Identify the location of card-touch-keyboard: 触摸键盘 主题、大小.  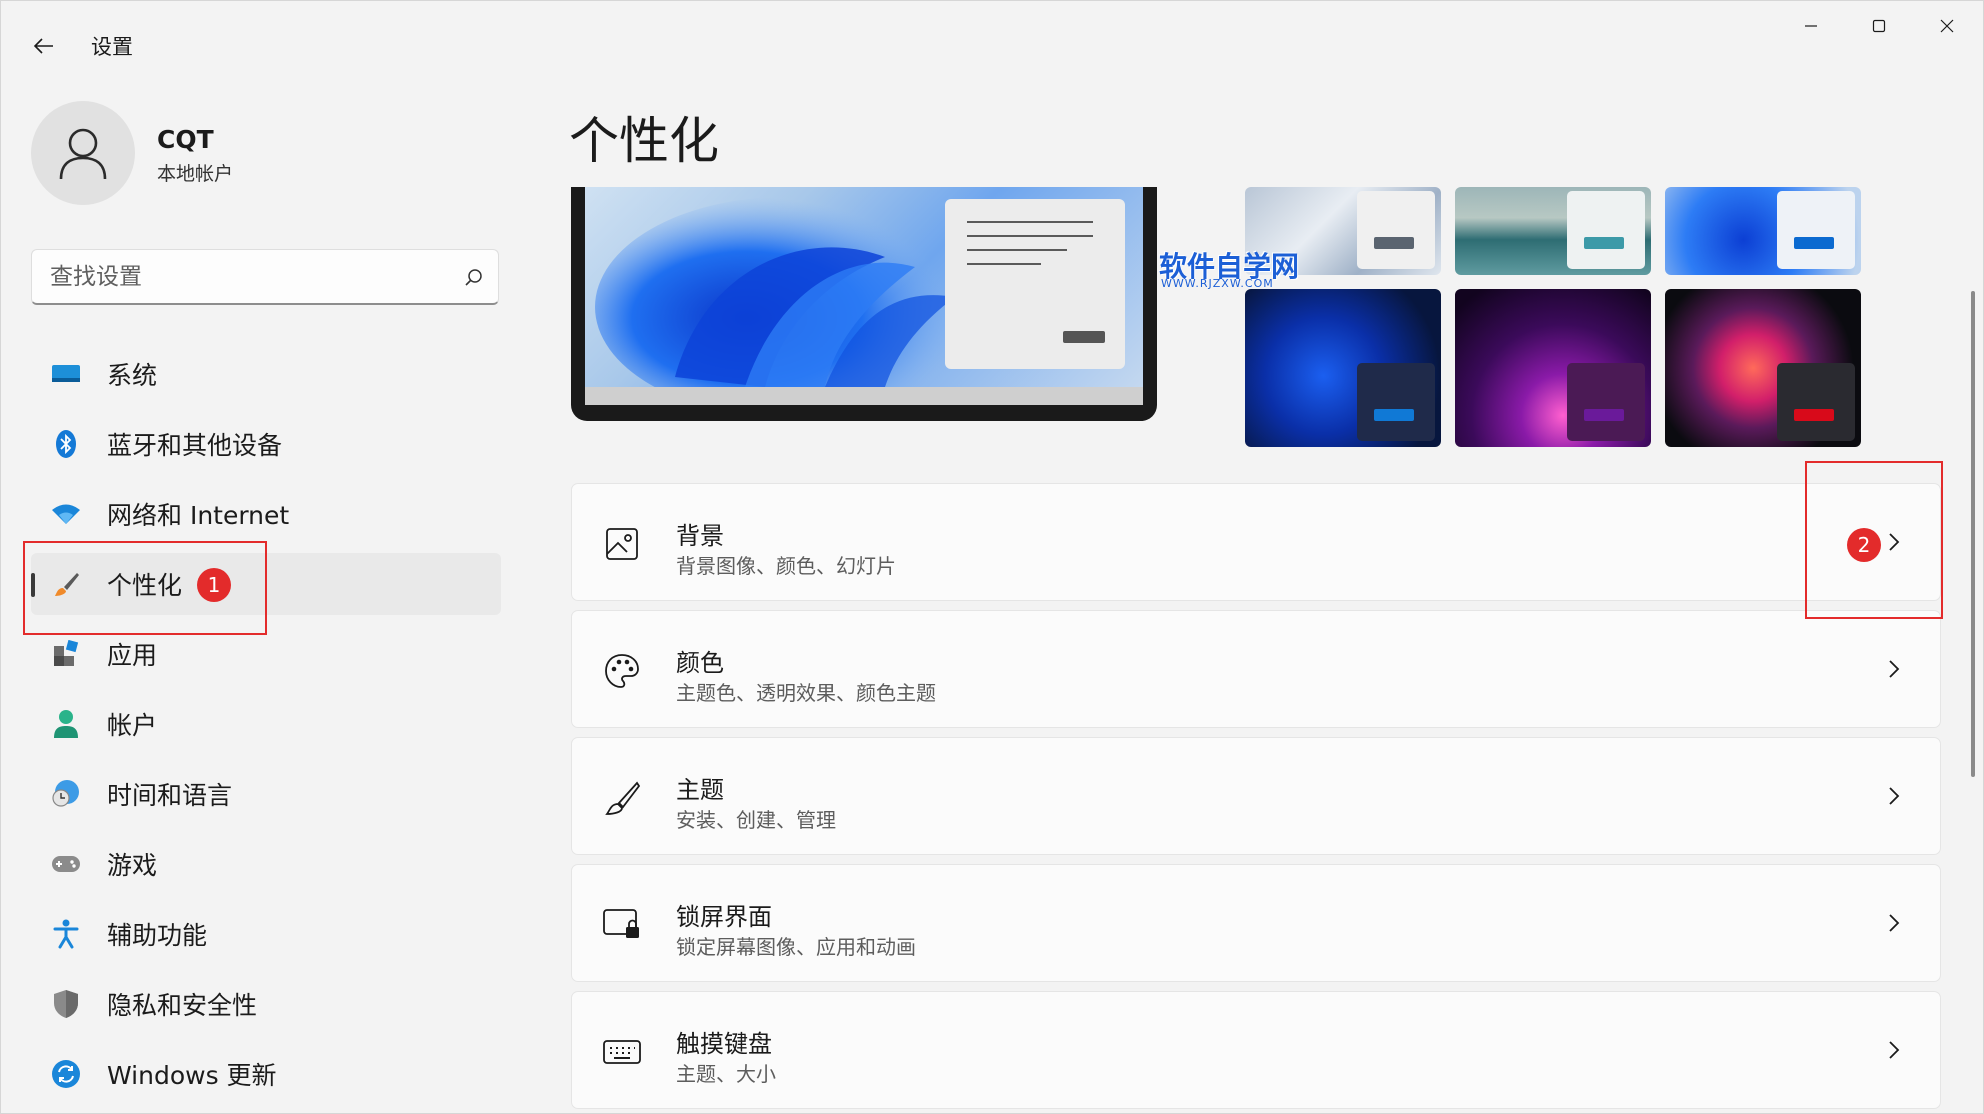
(1256, 1050).